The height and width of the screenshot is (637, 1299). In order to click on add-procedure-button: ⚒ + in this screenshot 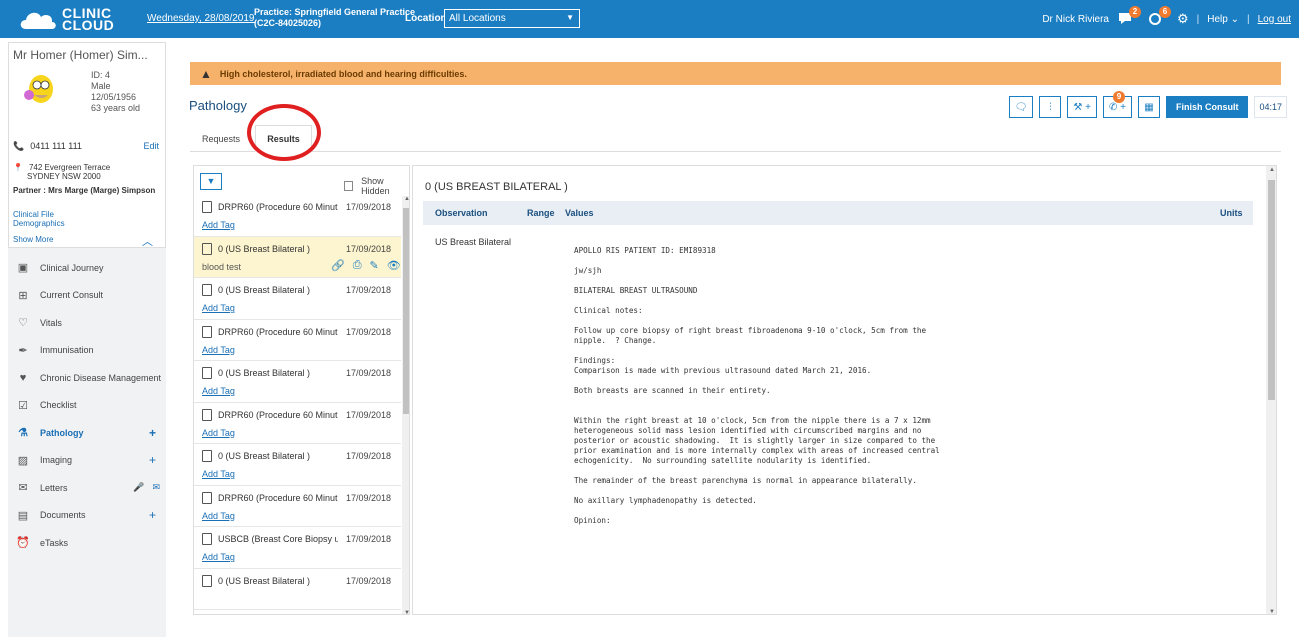, I will do `click(1082, 107)`.